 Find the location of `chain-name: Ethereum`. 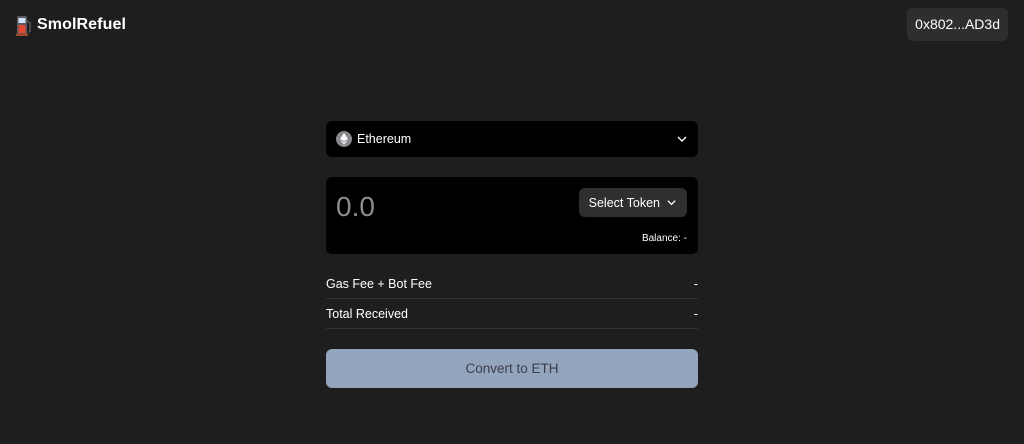

chain-name: Ethereum is located at coordinates (384, 139).